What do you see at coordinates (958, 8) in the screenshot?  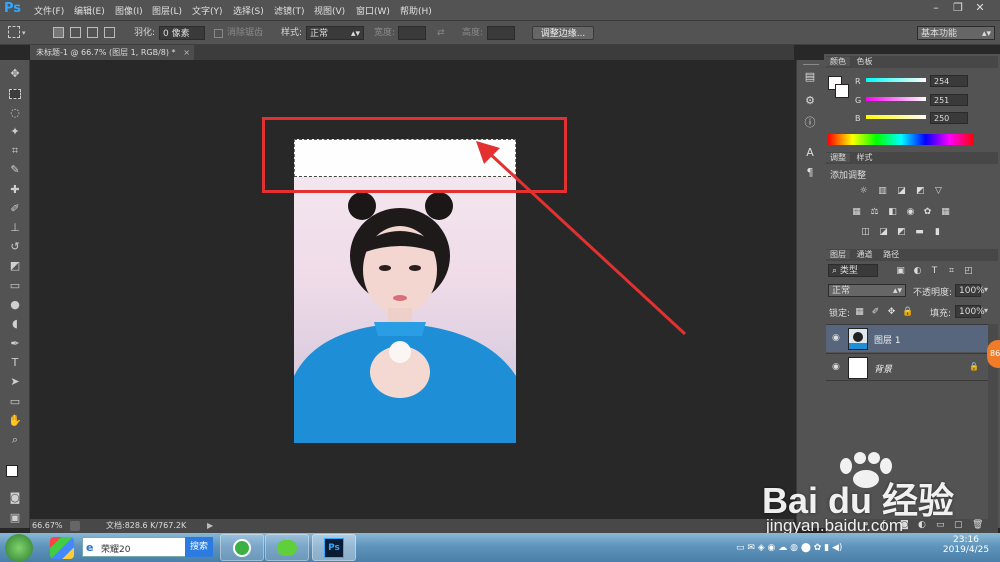 I see `restore-icon: ❐` at bounding box center [958, 8].